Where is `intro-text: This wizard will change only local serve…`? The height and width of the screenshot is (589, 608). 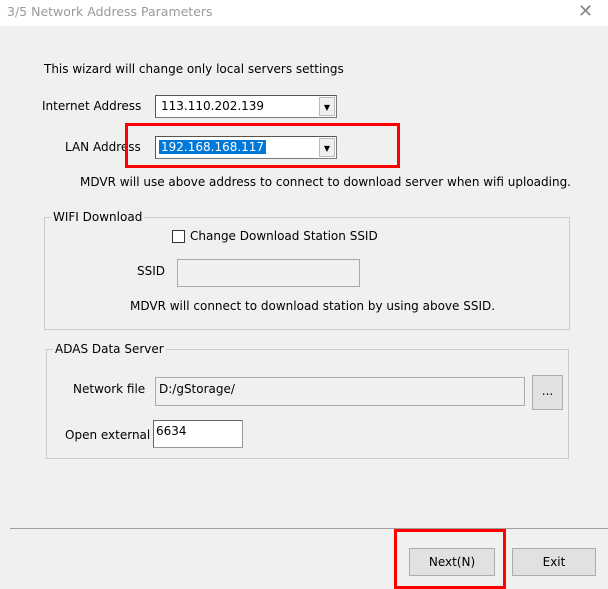
intro-text: This wizard will change only local serve… is located at coordinates (194, 69).